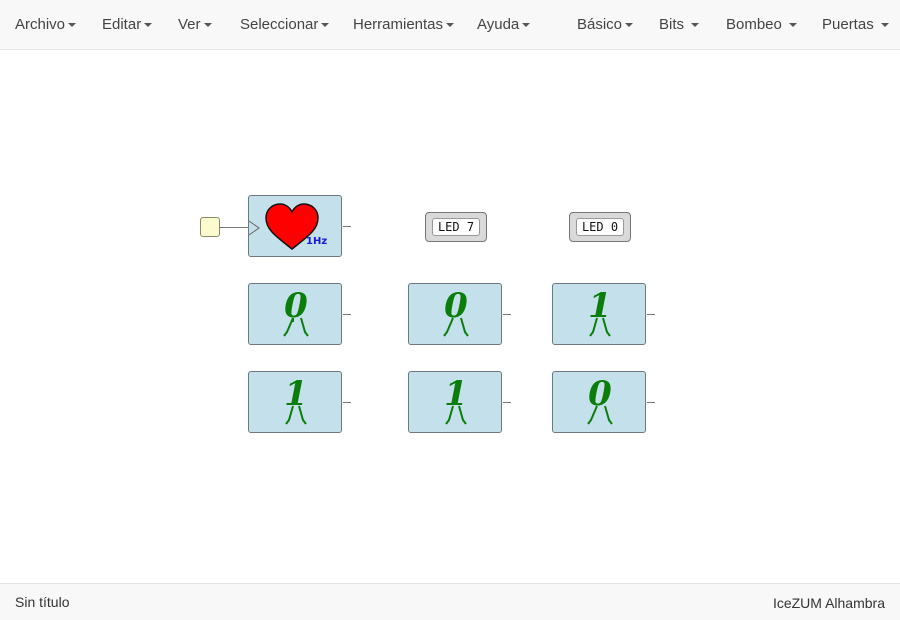  What do you see at coordinates (754, 24) in the screenshot?
I see `menu-bombeo-label: Bombeo` at bounding box center [754, 24].